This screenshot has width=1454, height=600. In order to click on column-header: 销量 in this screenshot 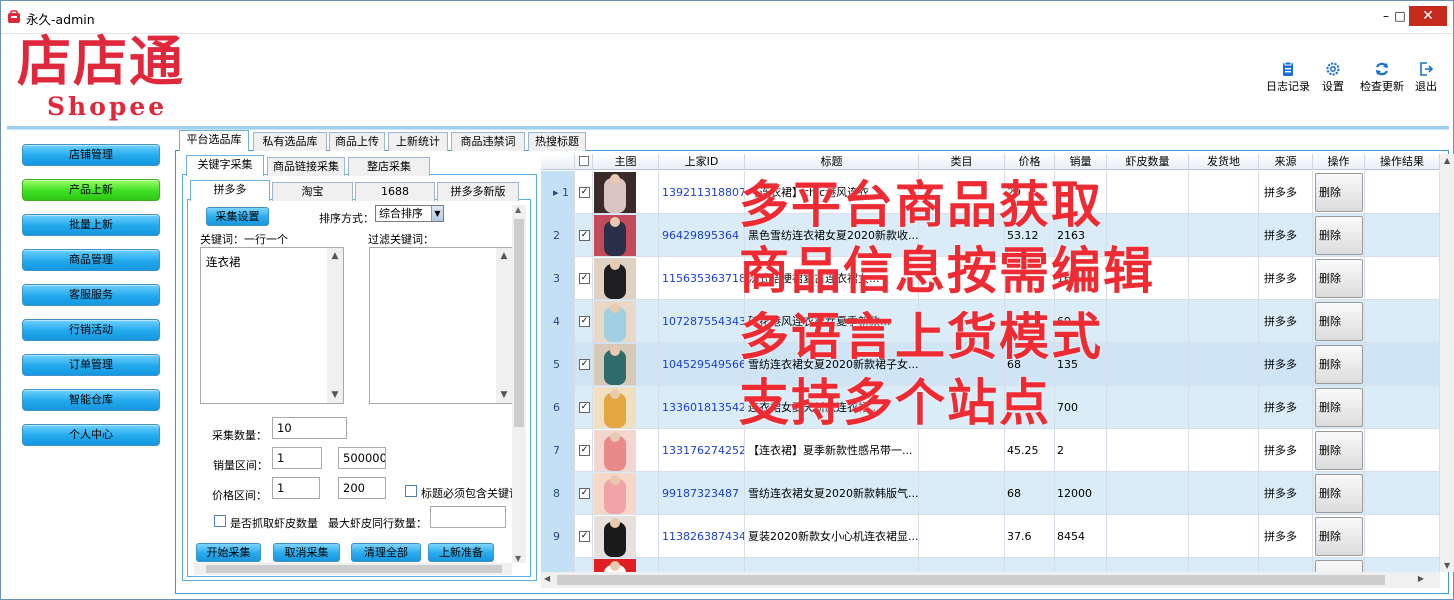, I will do `click(1081, 162)`.